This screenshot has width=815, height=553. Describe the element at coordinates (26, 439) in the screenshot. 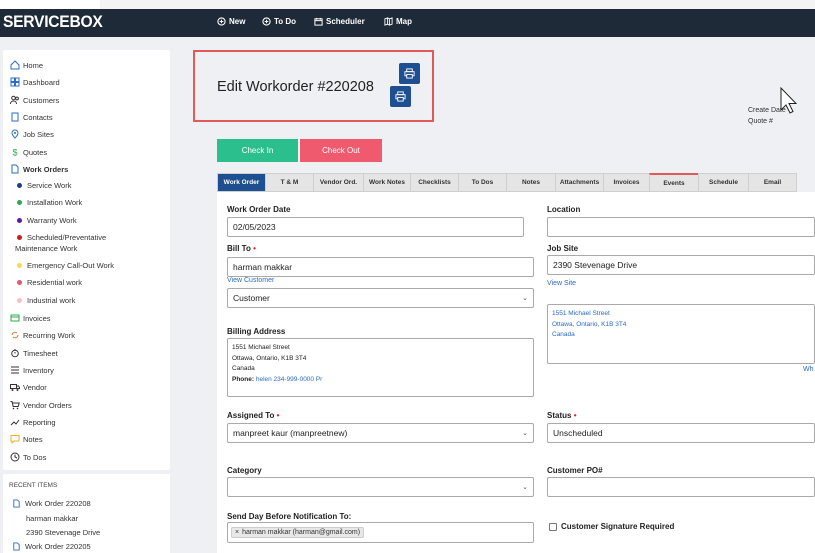

I see `sidebar-item-notes: Notes` at that location.